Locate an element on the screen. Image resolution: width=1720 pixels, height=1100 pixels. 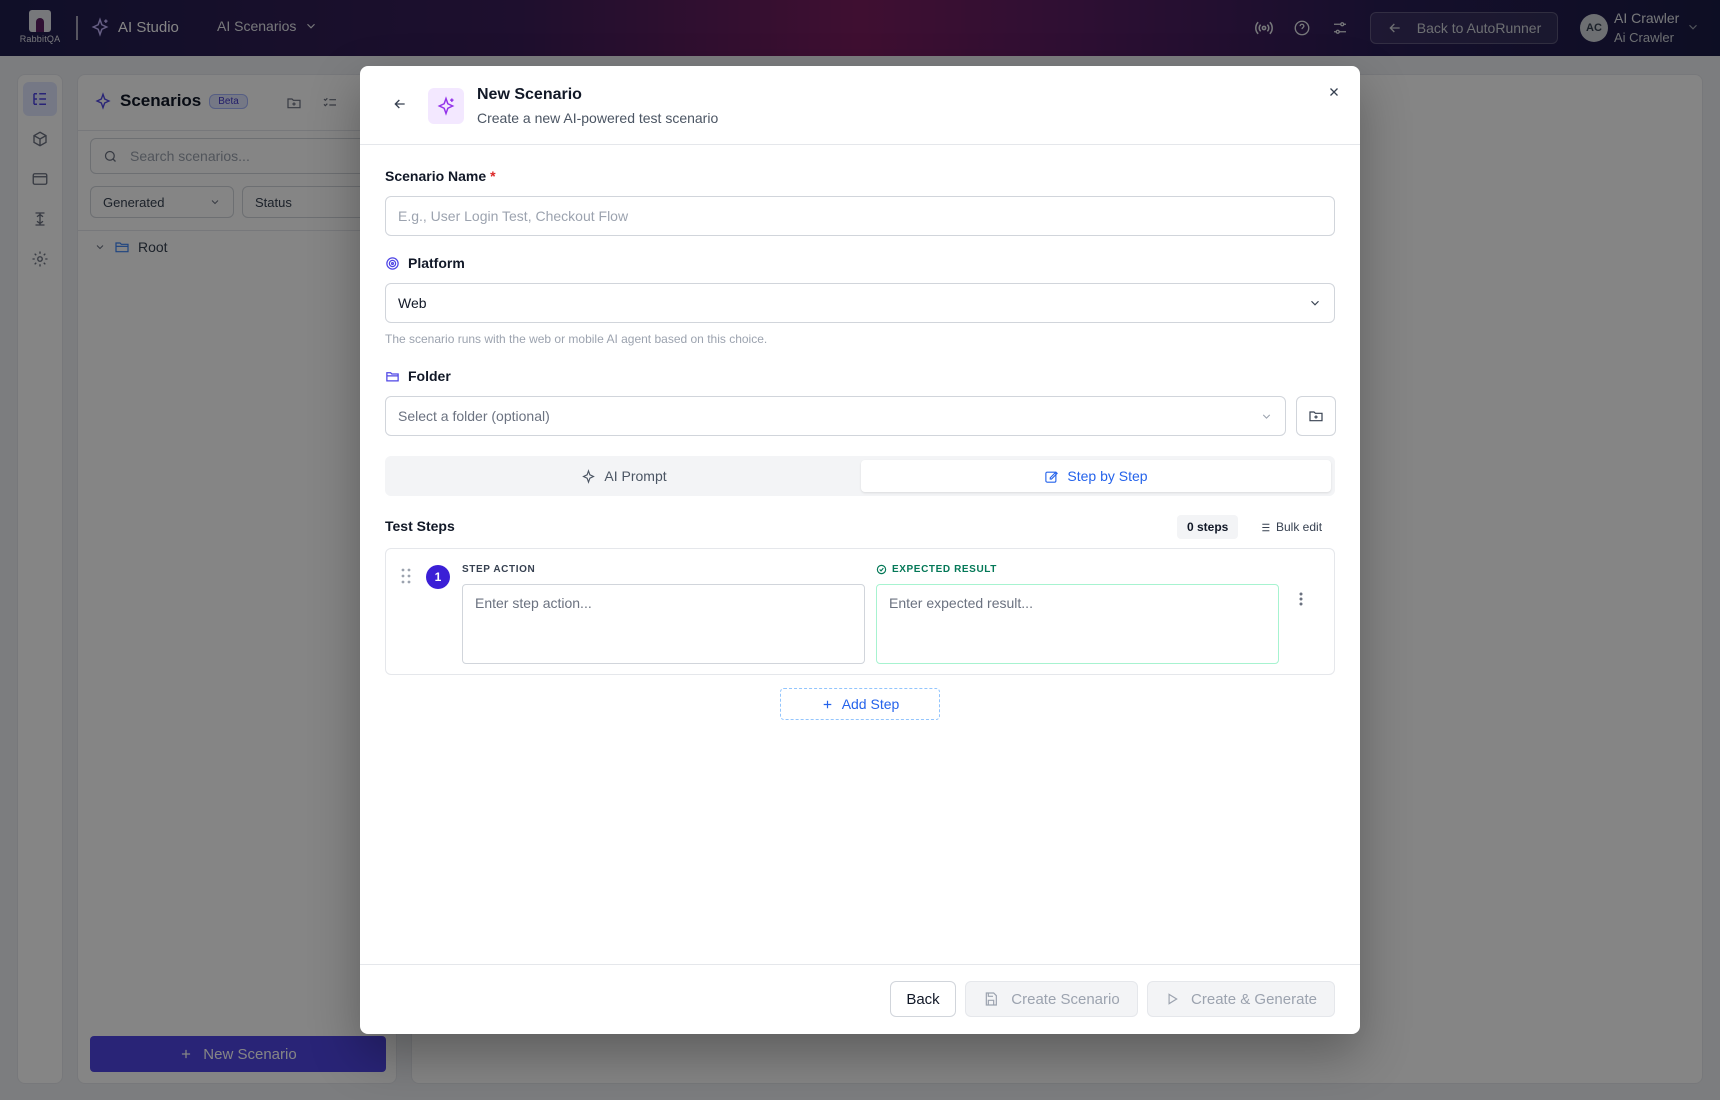
save-icon is located at coordinates (992, 999).